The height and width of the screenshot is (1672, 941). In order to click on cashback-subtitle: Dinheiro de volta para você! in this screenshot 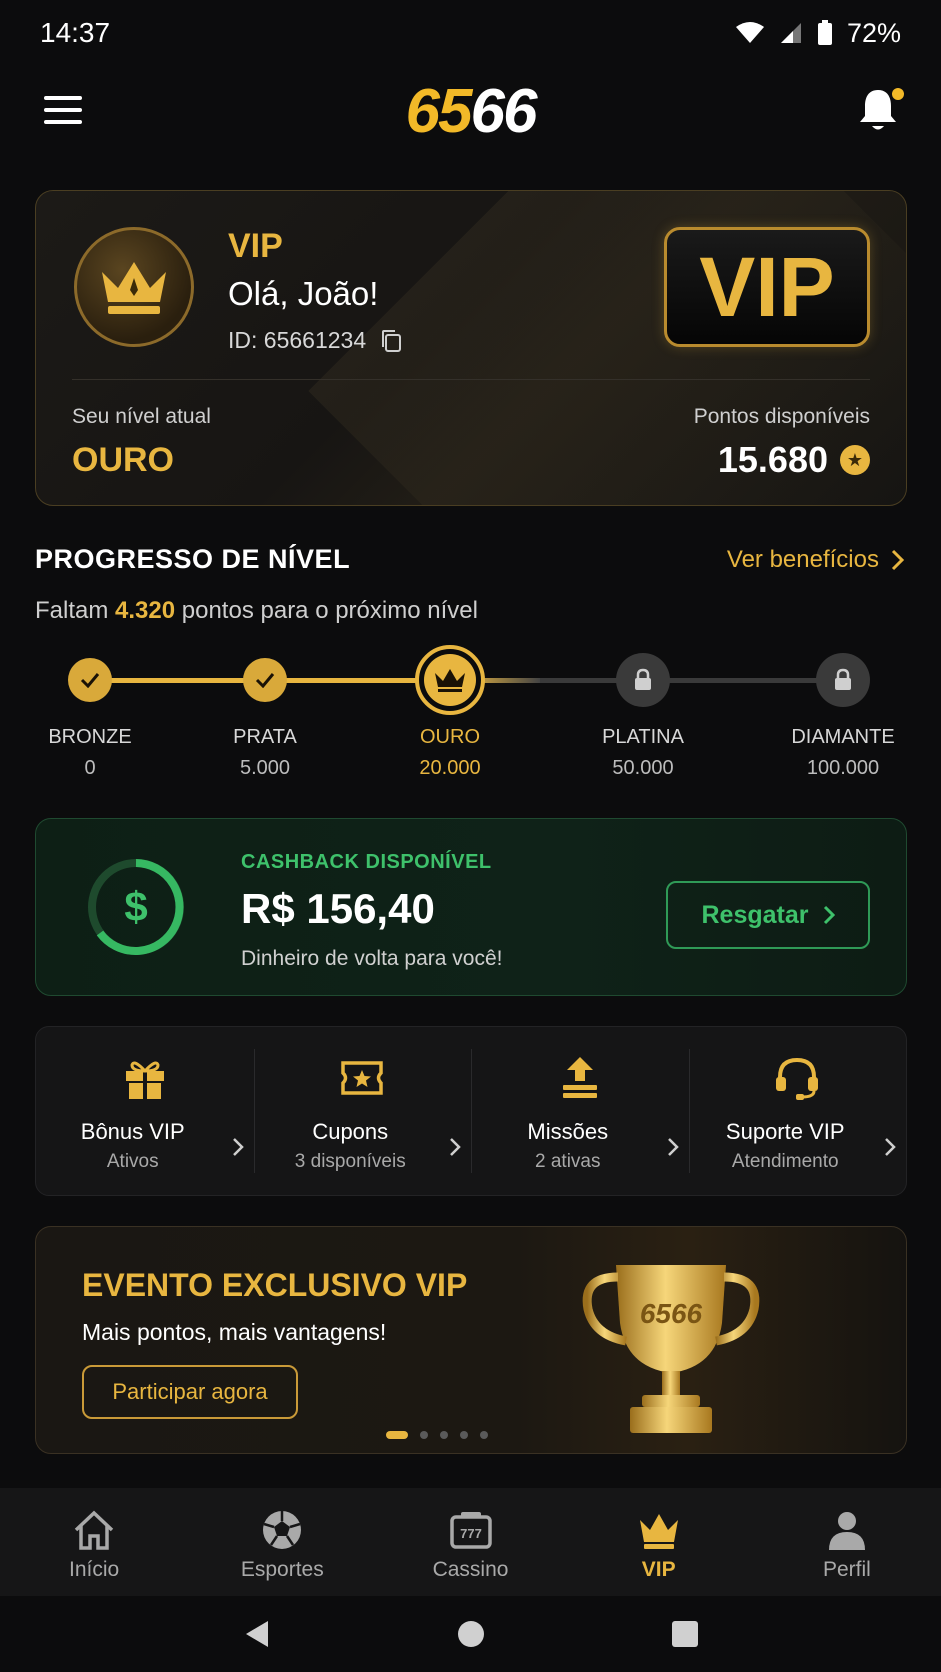, I will do `click(372, 958)`.